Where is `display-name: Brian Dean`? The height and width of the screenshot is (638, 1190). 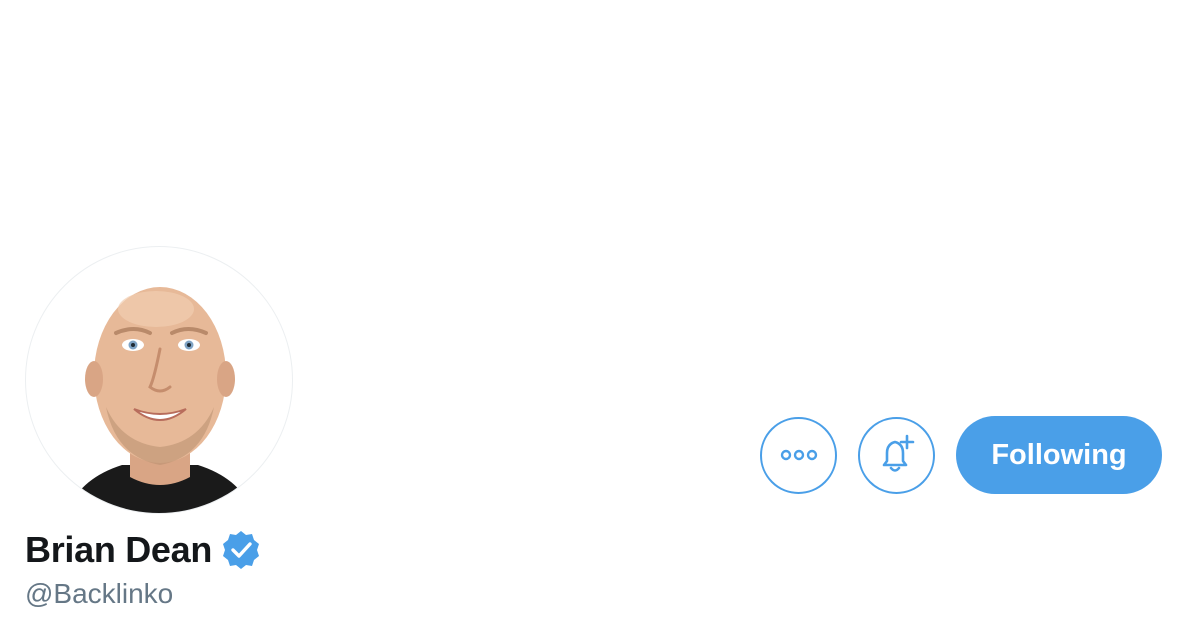 display-name: Brian Dean is located at coordinates (119, 549).